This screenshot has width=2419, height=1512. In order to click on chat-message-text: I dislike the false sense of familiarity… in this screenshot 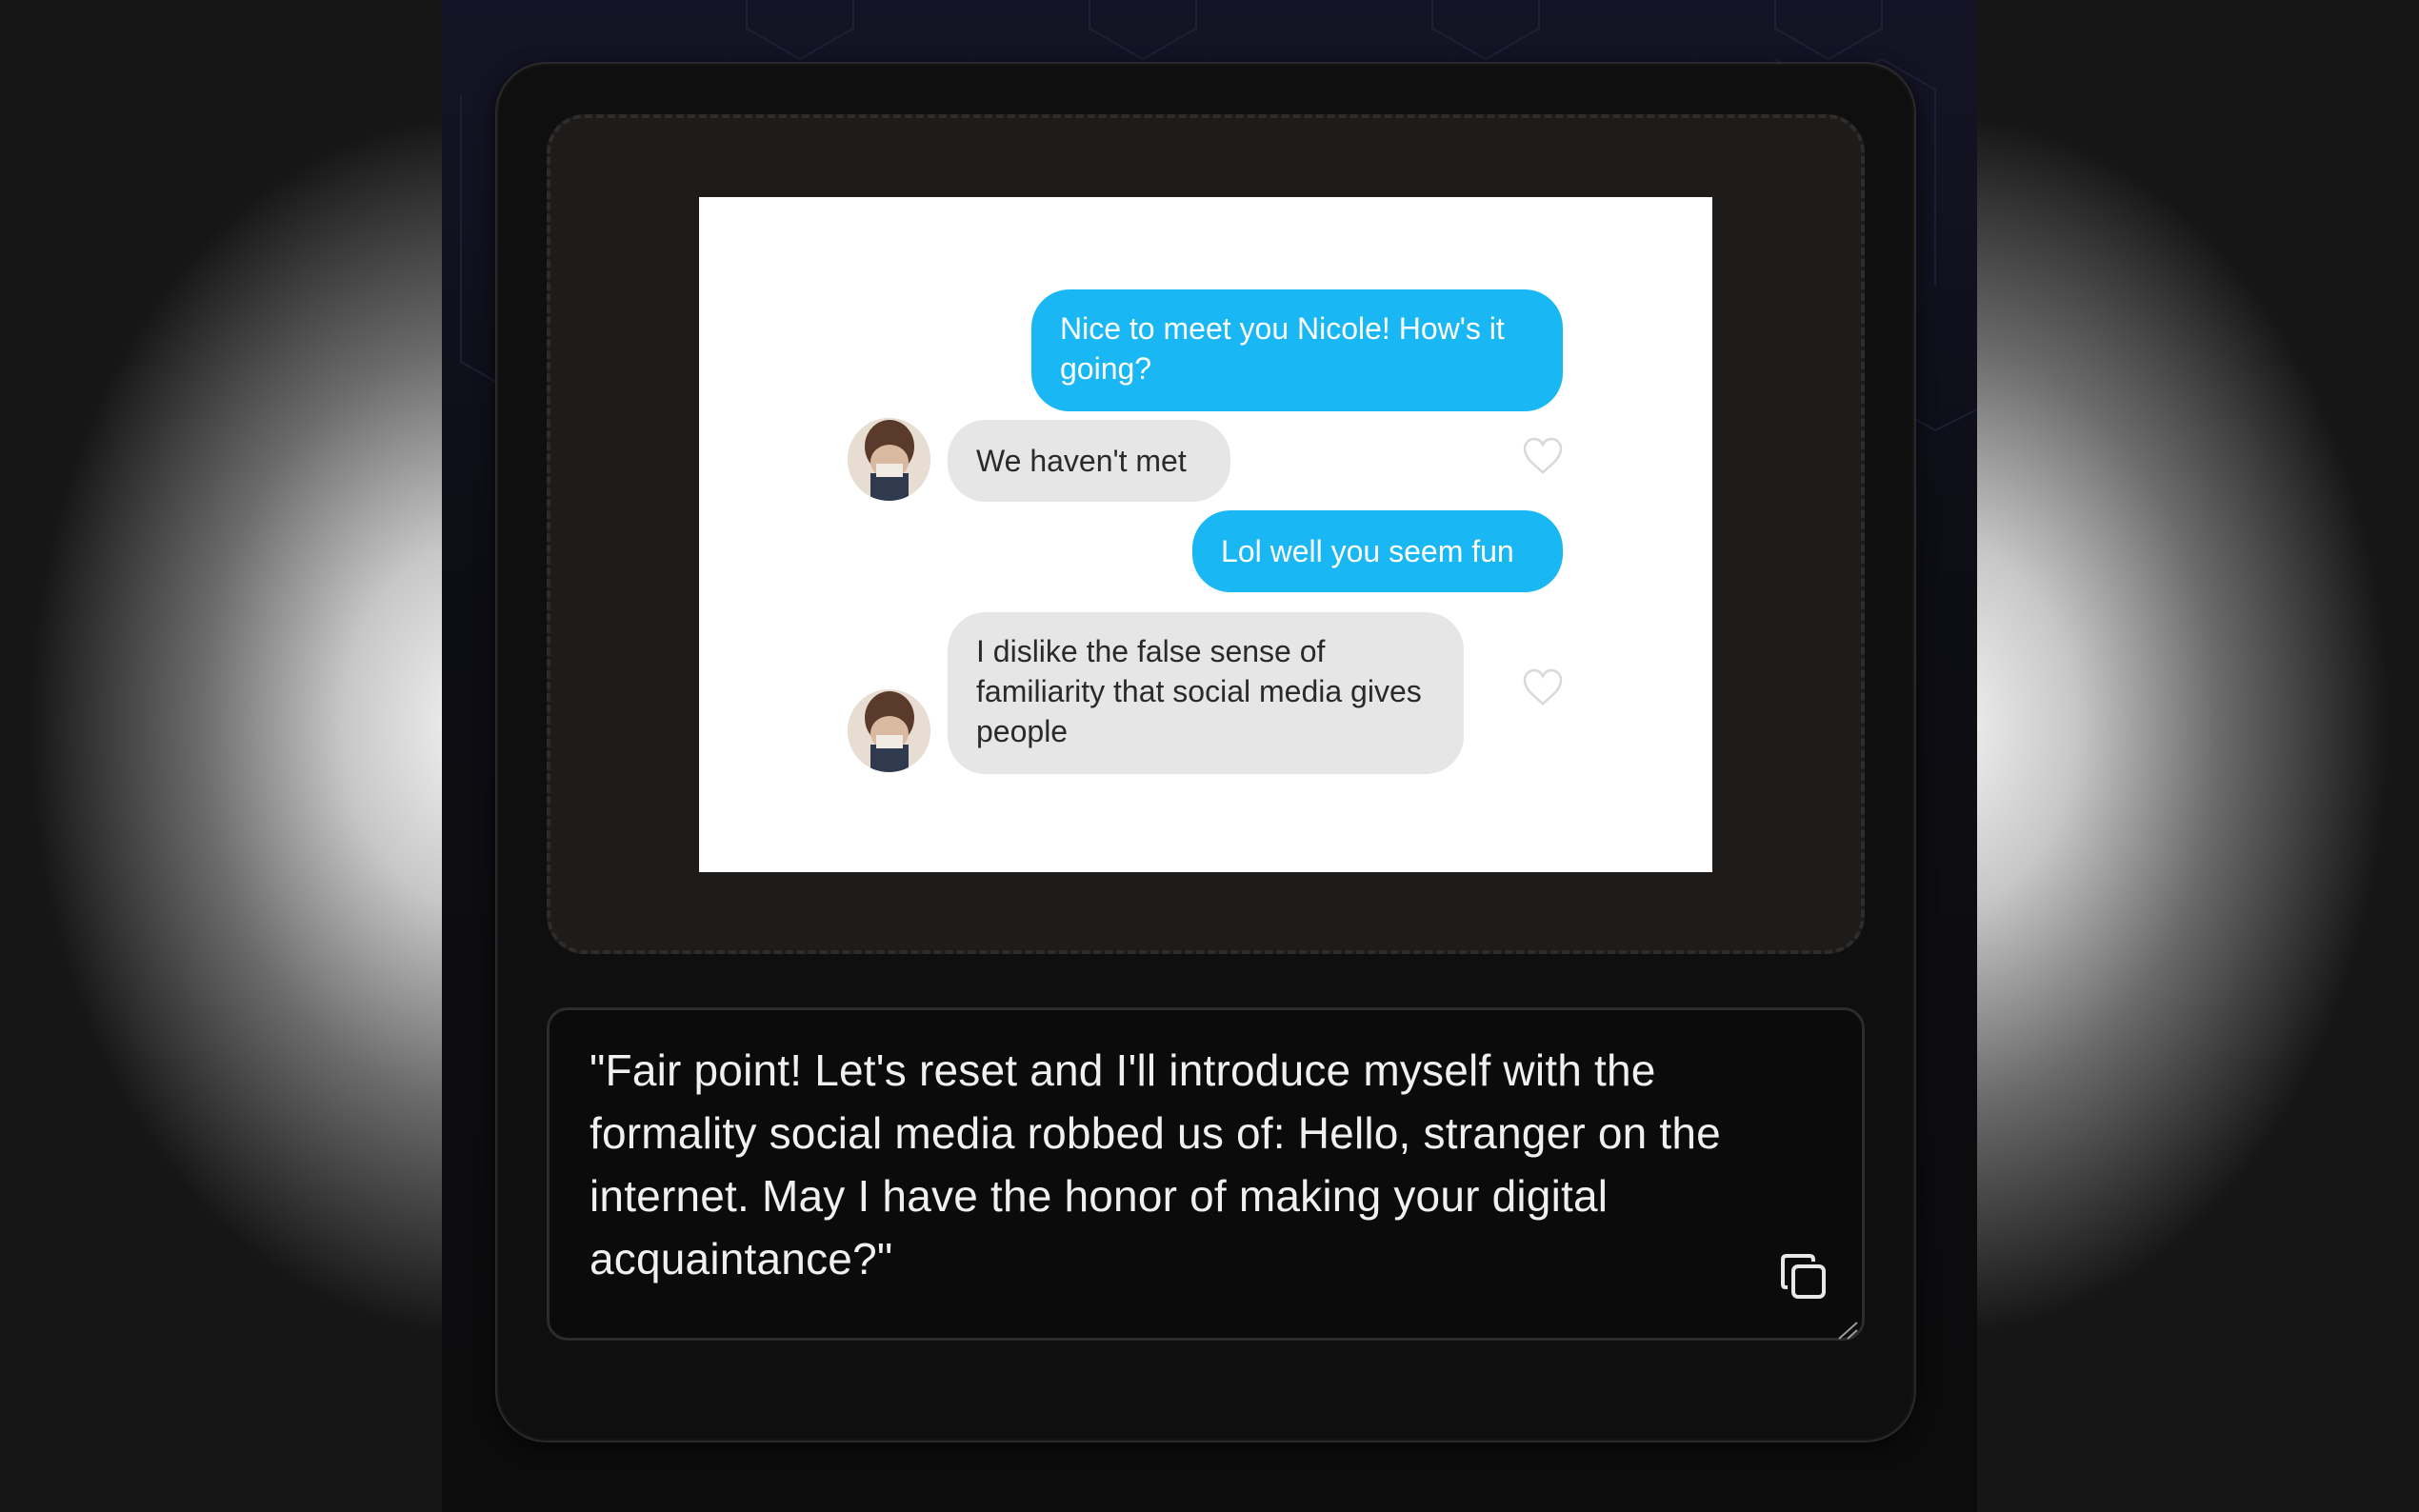, I will do `click(1199, 691)`.